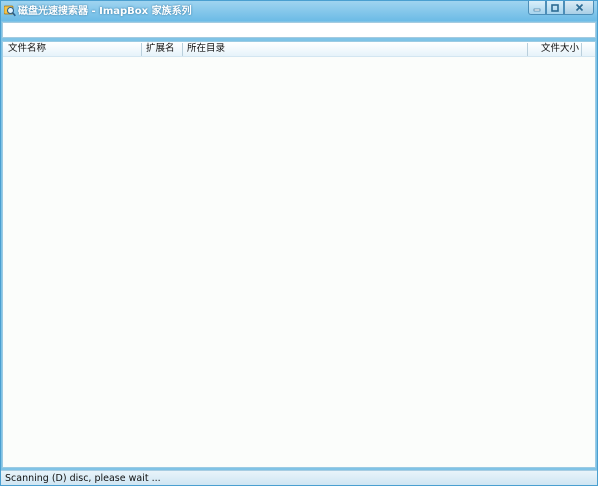 The height and width of the screenshot is (486, 598). I want to click on column-header-directory: 所在目录, so click(352, 49).